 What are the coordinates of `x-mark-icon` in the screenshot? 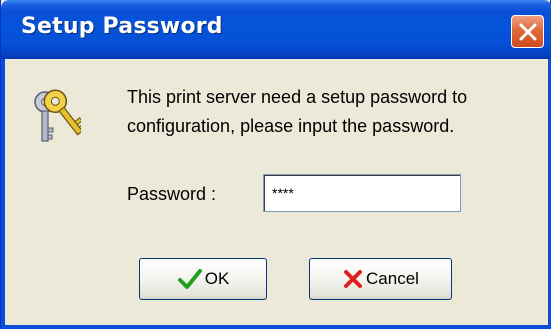 It's located at (353, 279).